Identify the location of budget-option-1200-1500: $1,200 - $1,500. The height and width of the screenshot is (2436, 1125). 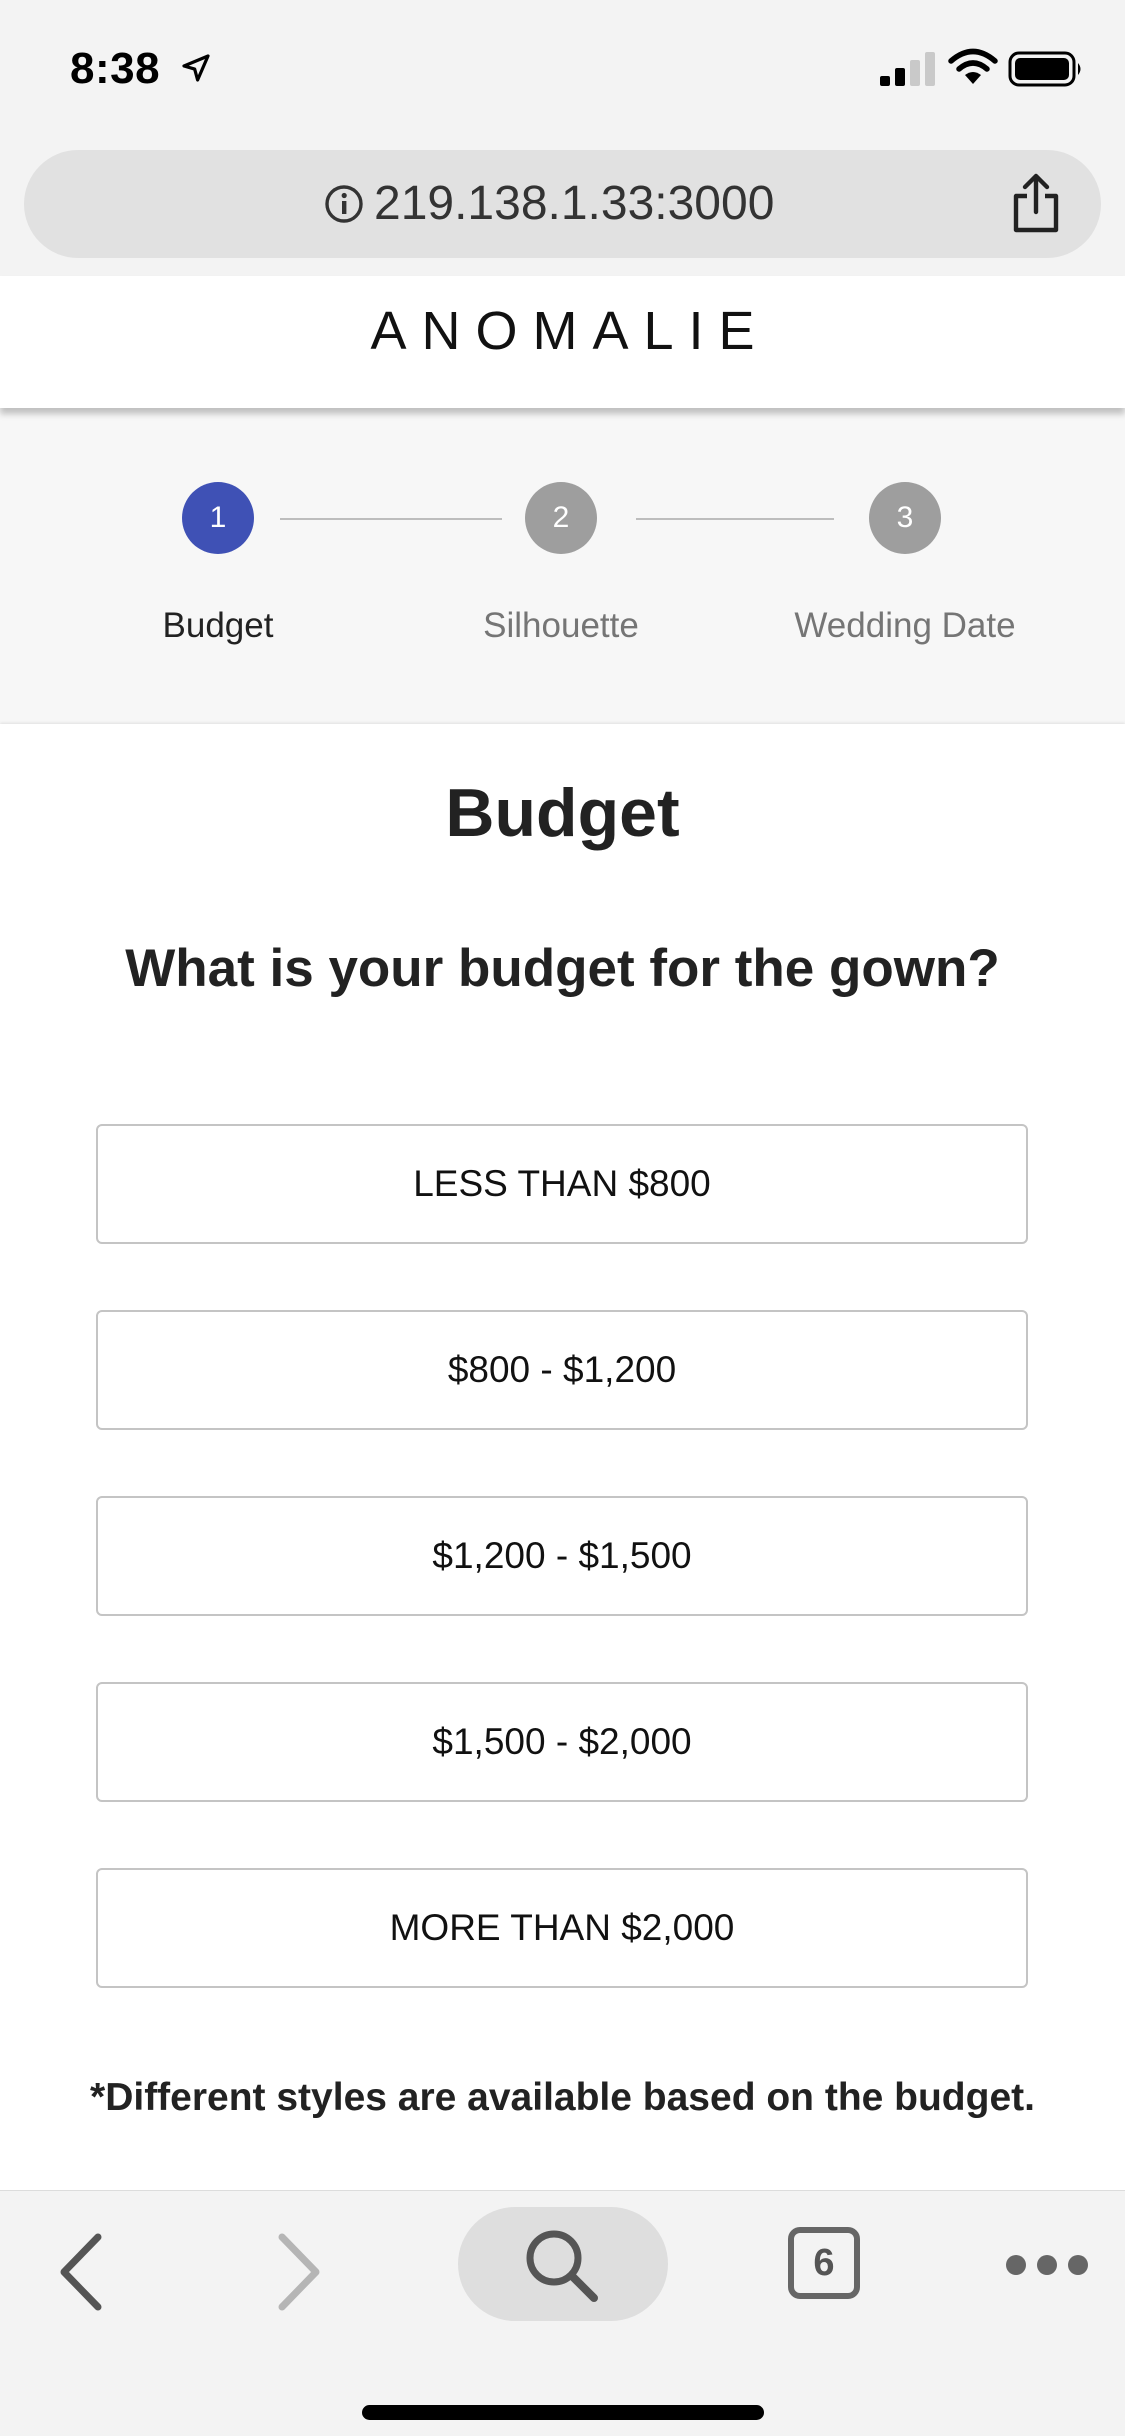
(562, 1556).